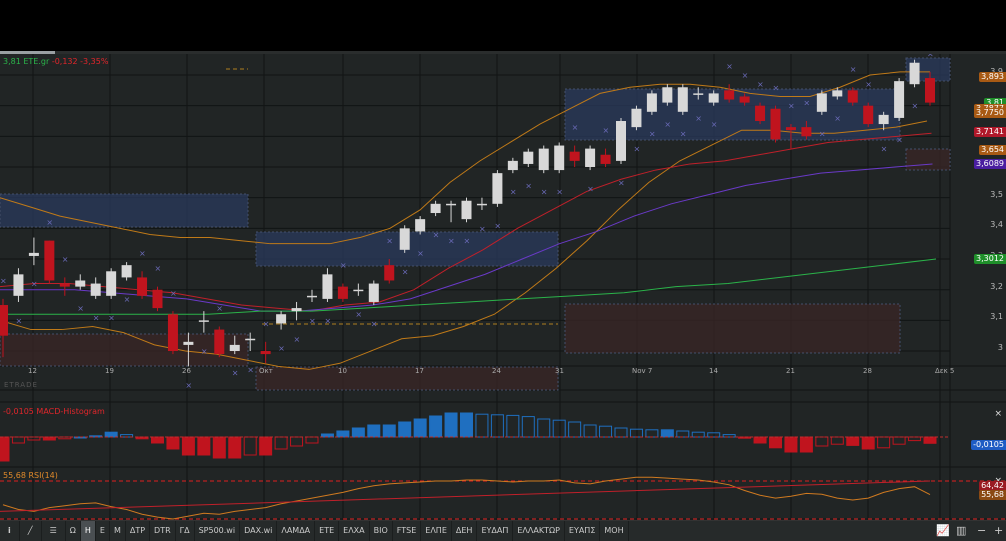 The width and height of the screenshot is (1006, 541). I want to click on date-tick: 26, so click(186, 371).